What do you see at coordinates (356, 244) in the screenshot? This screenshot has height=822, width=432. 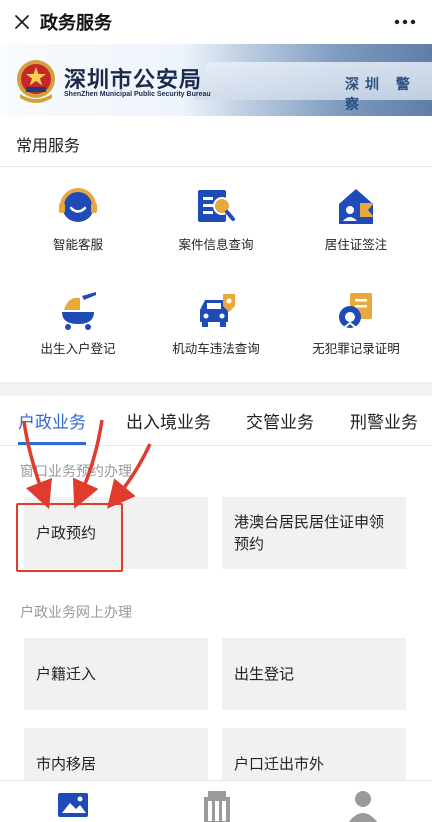 I see `service-label: 居住证签注` at bounding box center [356, 244].